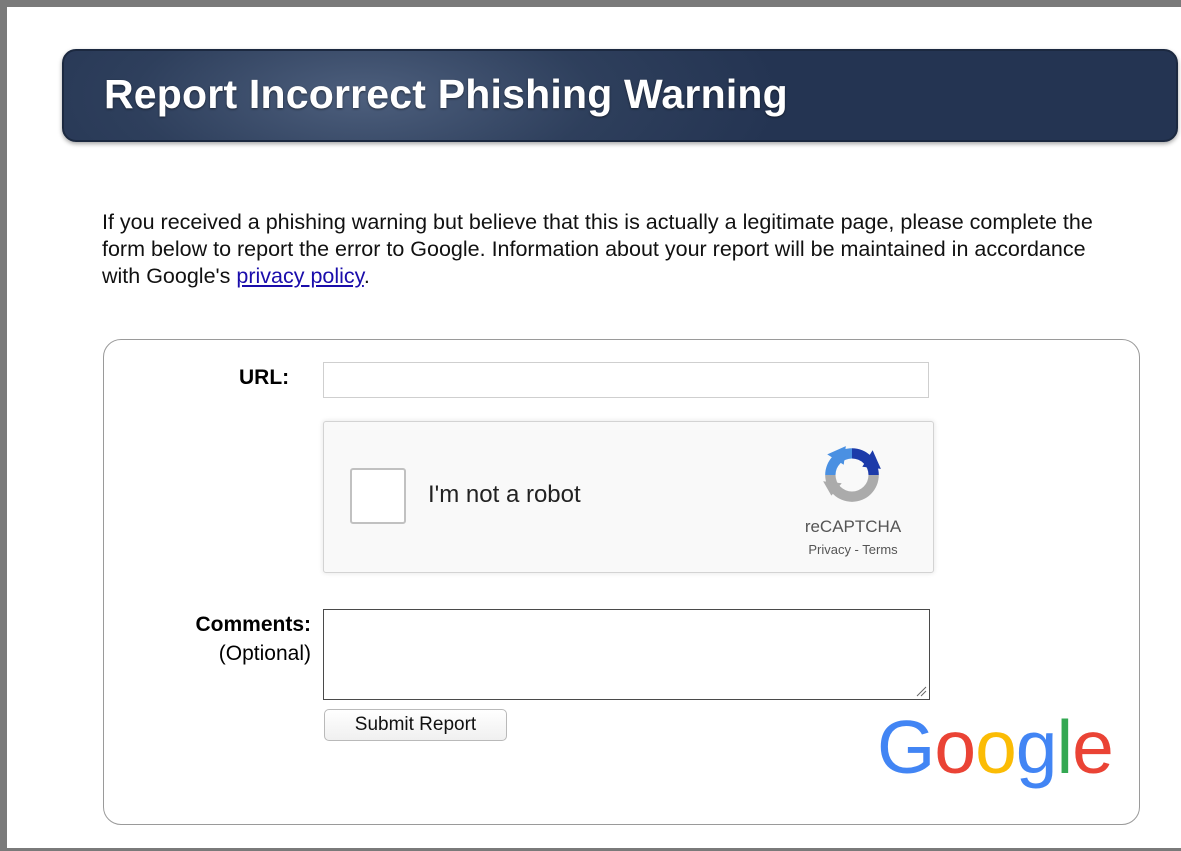 This screenshot has height=851, width=1181. I want to click on google-logo-letter: g, so click(1036, 747).